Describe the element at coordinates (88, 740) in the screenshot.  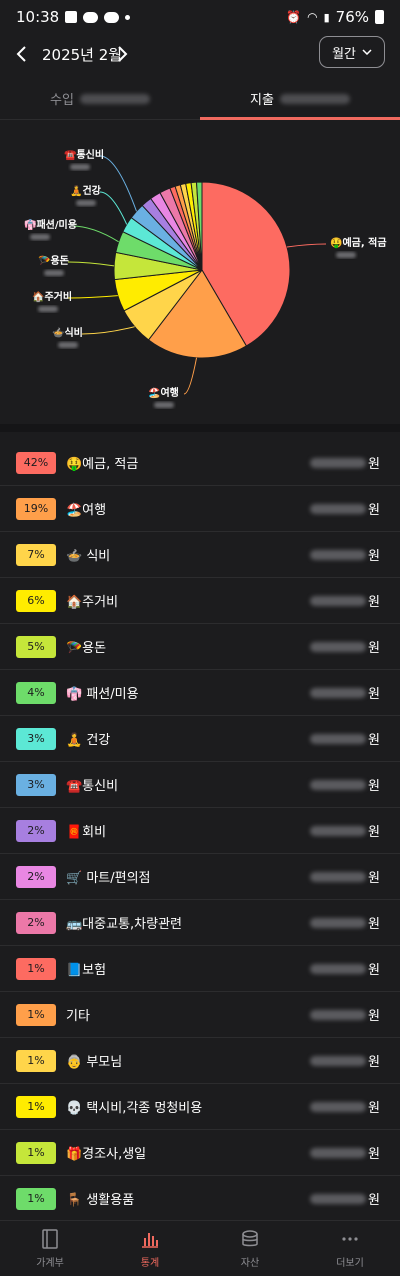
I see `category-name: 🧘 건강` at that location.